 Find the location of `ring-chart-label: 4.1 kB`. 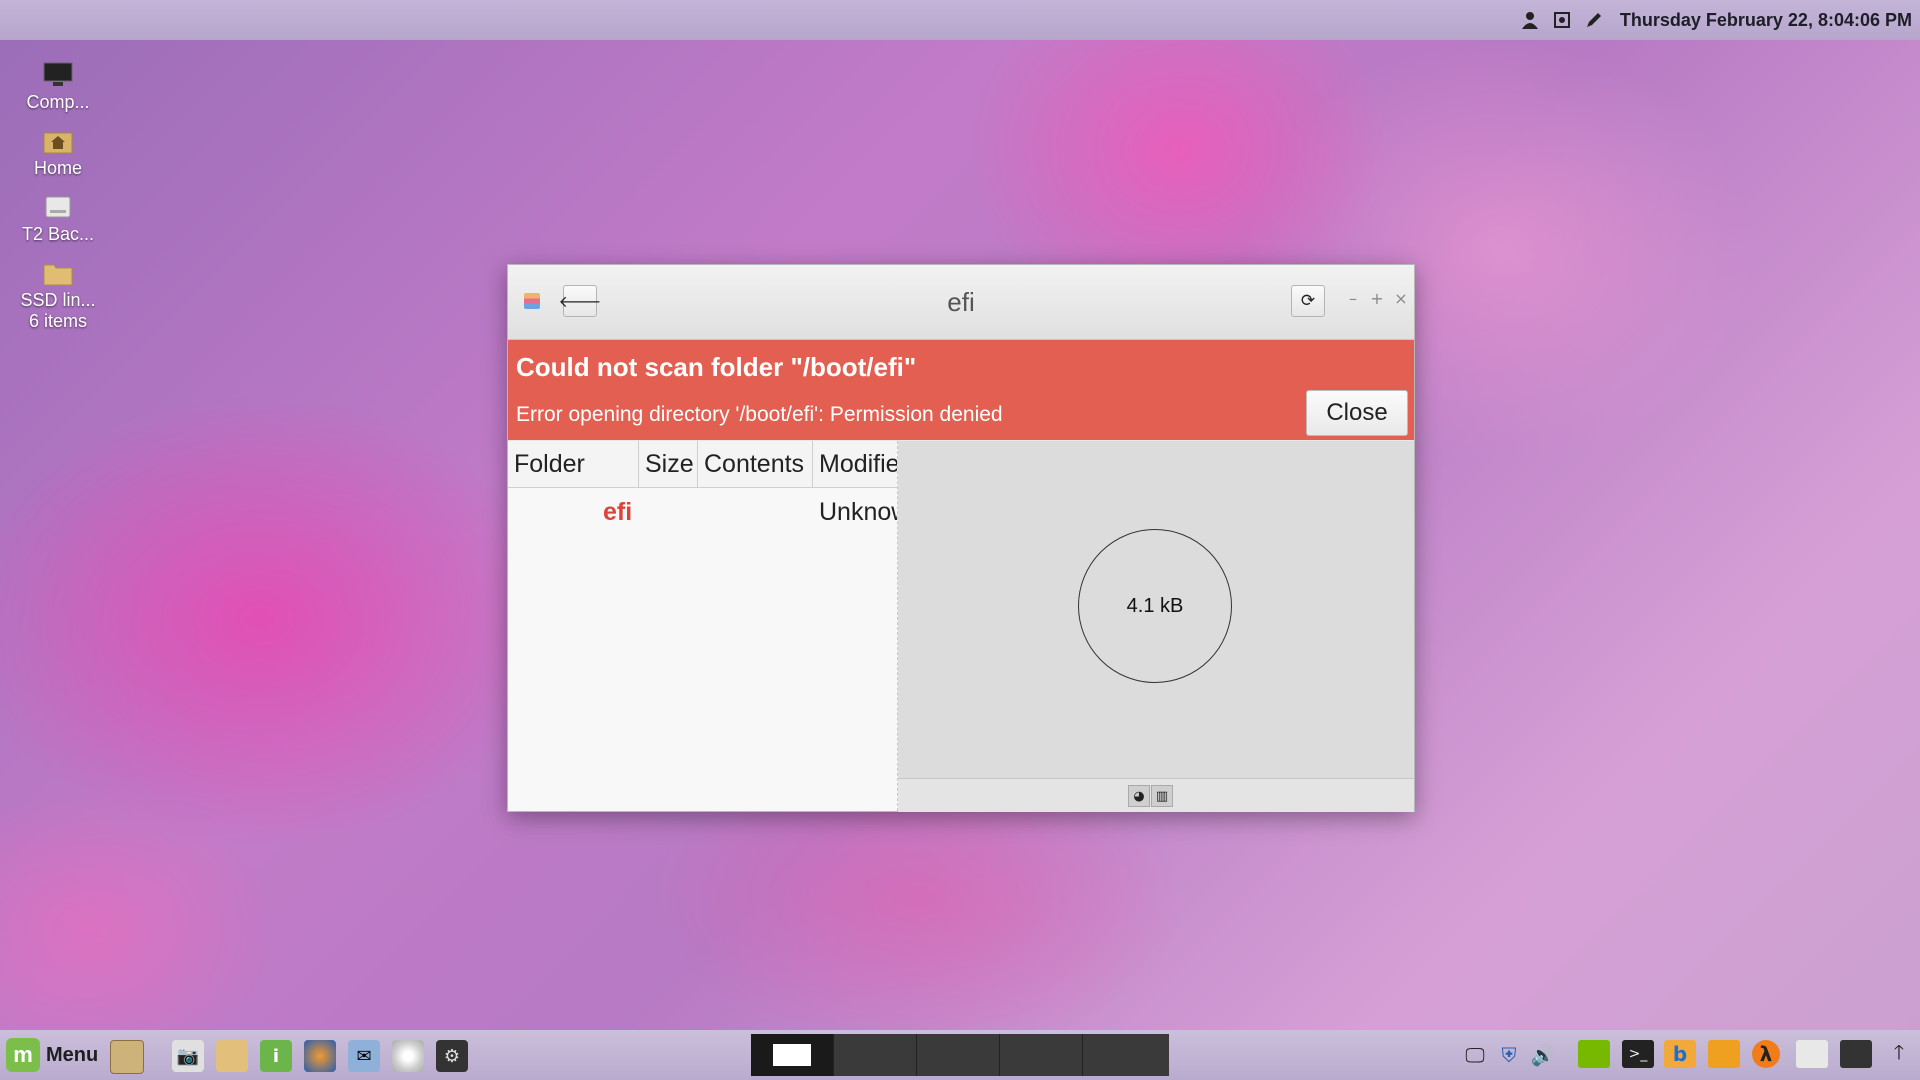

ring-chart-label: 4.1 kB is located at coordinates (1155, 605).